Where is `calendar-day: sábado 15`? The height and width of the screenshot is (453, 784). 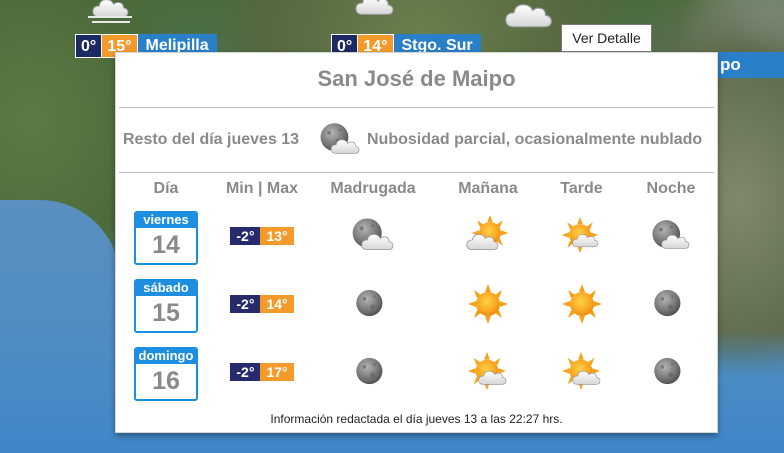 calendar-day: sábado 15 is located at coordinates (166, 306).